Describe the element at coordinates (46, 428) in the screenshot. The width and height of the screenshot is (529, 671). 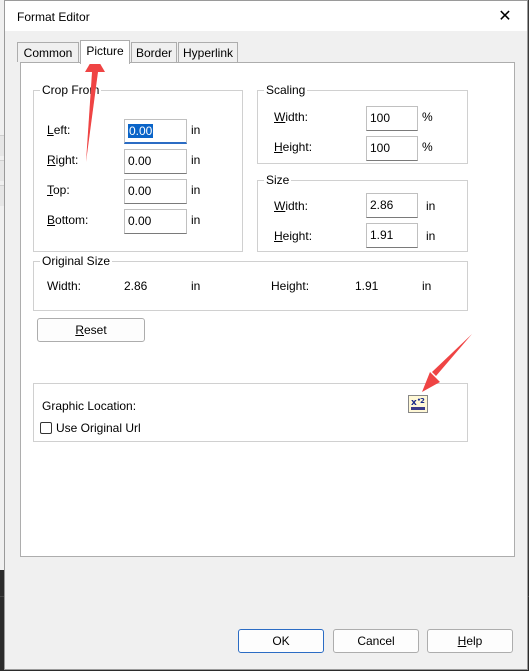
I see `use-original-url-checkbox` at that location.